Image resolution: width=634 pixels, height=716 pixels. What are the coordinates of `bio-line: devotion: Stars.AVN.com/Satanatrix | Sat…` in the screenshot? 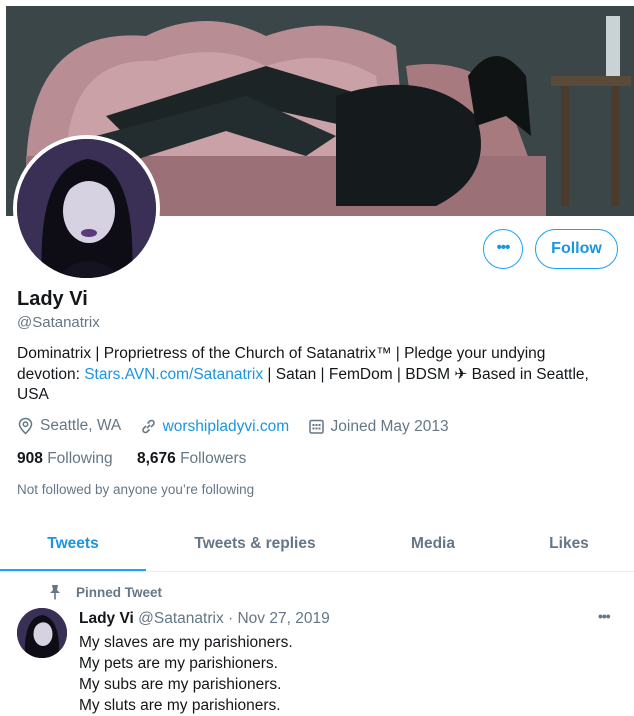 It's located at (312, 375).